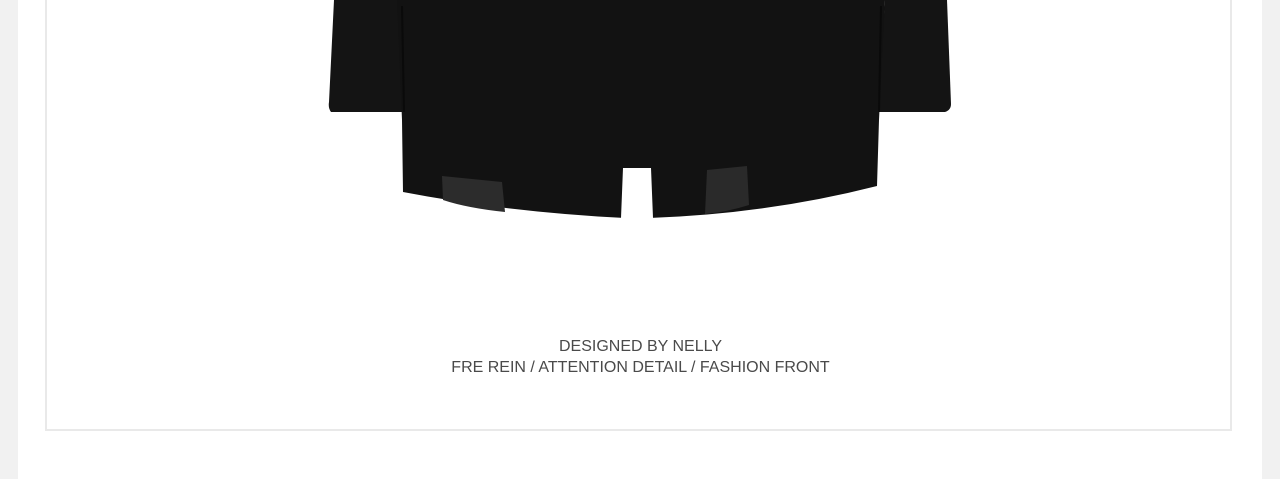  Describe the element at coordinates (640, 346) in the screenshot. I see `designer-line: DESIGNED BY NELLY` at that location.